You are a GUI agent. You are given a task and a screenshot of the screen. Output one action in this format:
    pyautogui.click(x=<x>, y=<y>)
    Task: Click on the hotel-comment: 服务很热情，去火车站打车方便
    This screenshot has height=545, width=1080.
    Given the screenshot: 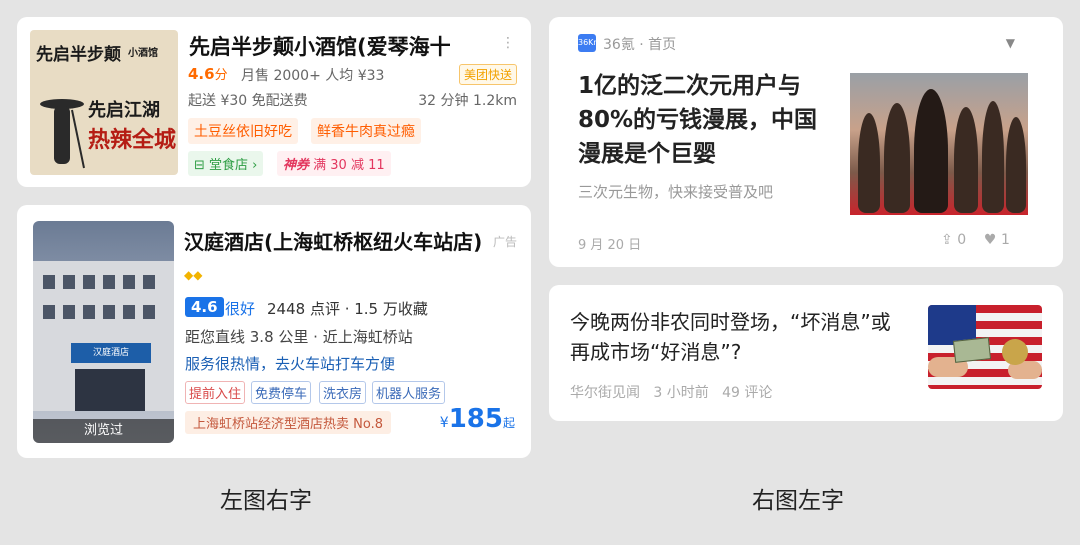 What is the action you would take?
    pyautogui.click(x=290, y=364)
    